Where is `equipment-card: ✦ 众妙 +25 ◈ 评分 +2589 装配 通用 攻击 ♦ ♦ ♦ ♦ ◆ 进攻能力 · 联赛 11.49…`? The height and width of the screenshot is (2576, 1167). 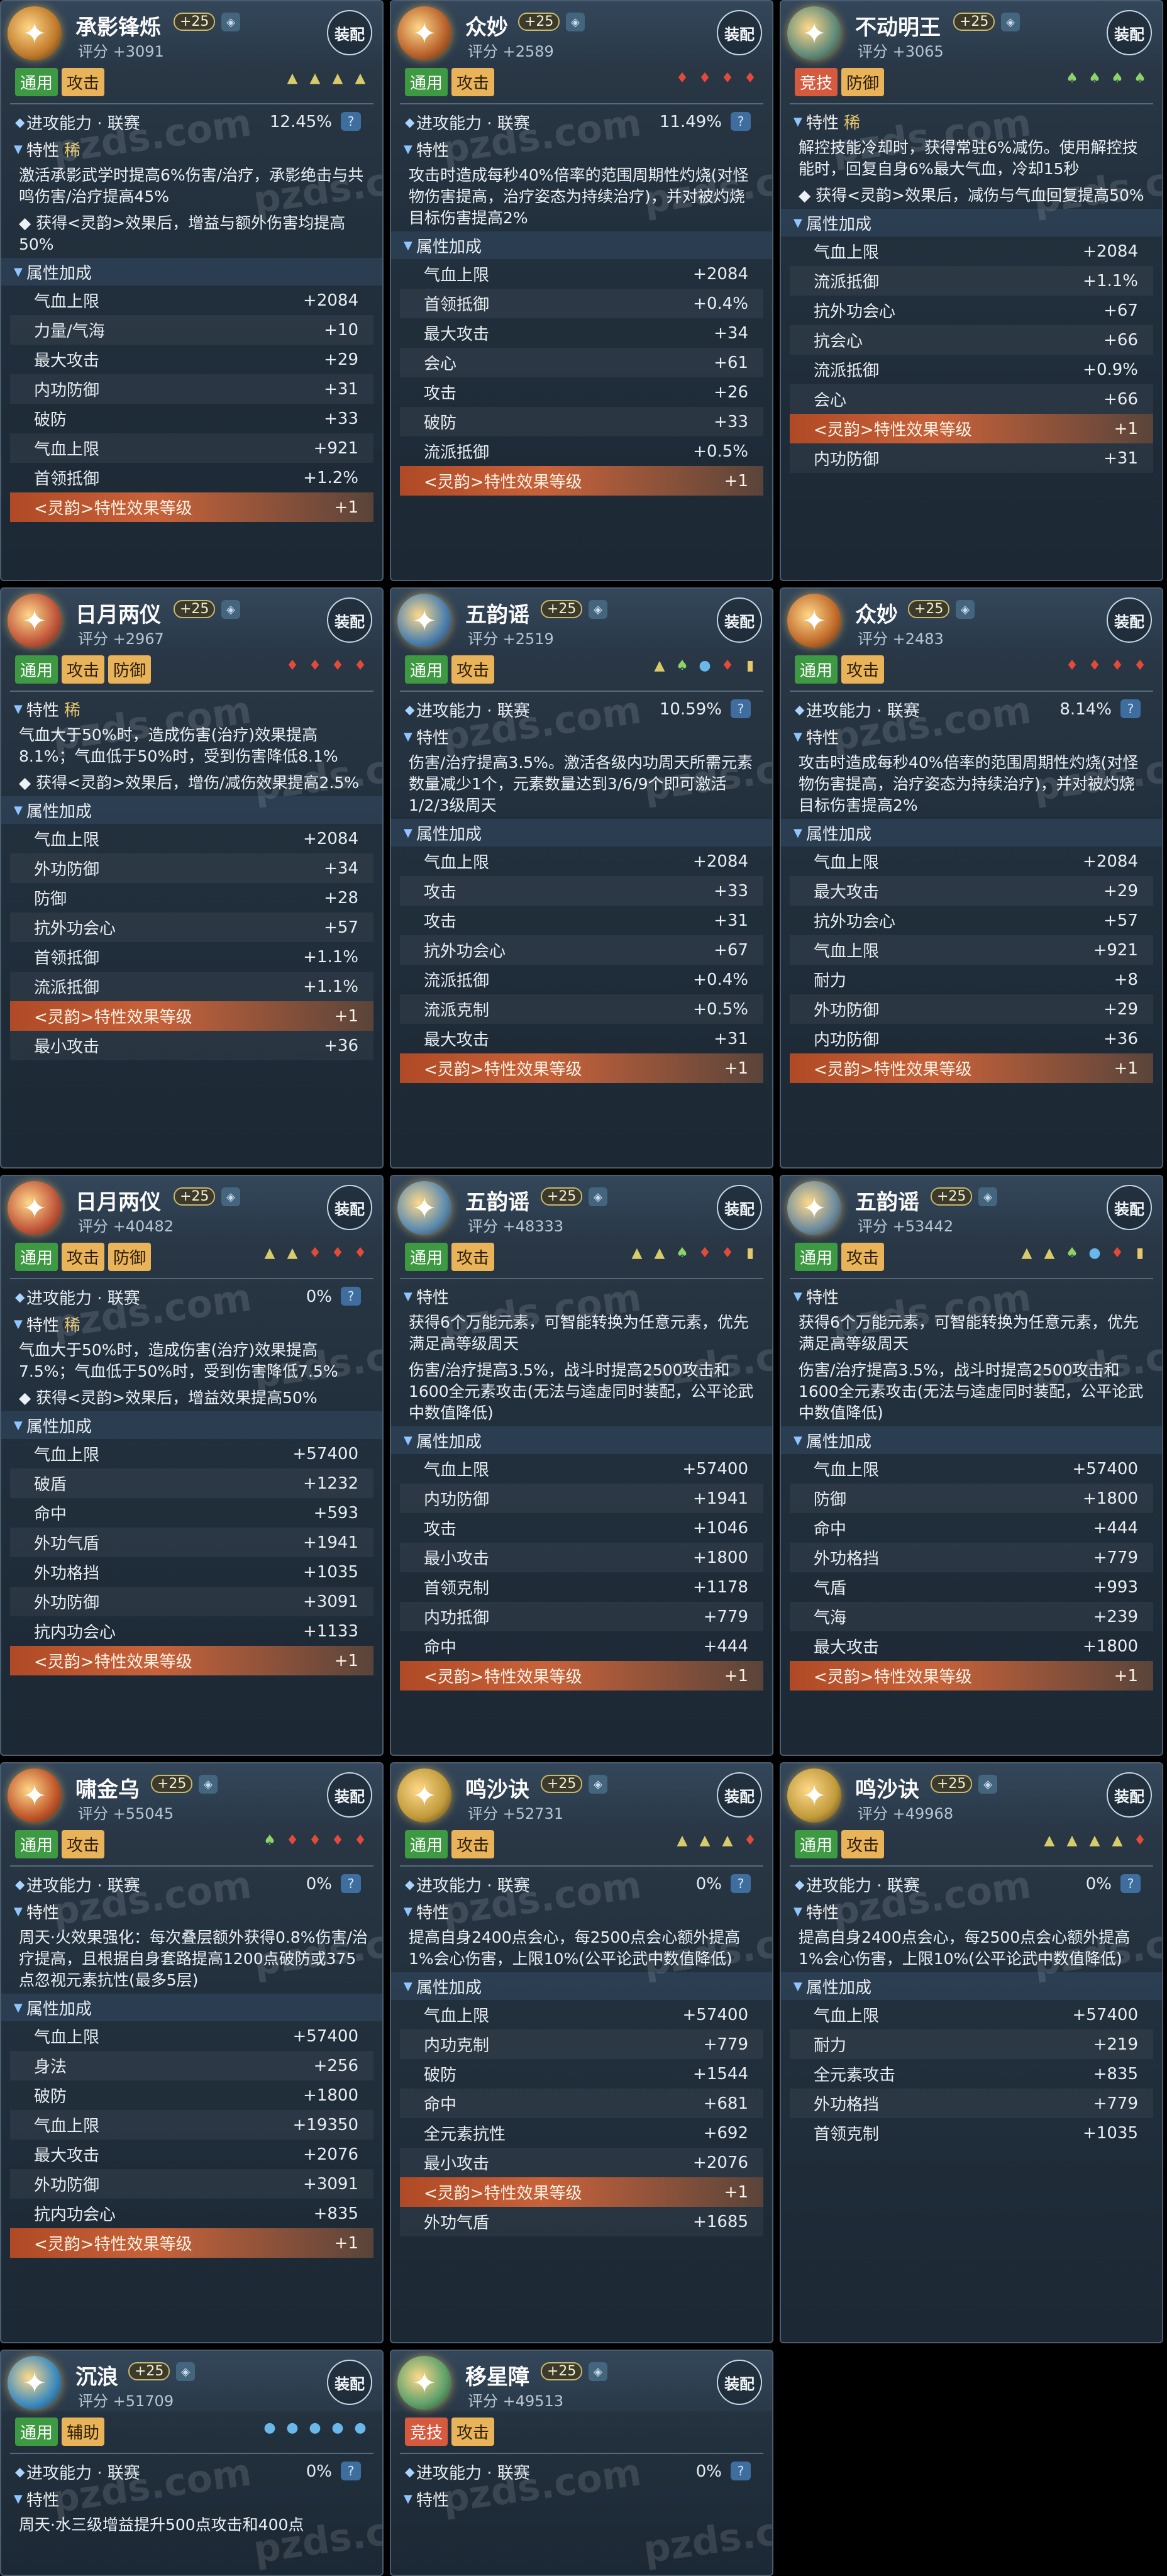 equipment-card: ✦ 众妙 +25 ◈ 评分 +2589 装配 通用 攻击 ♦ ♦ ♦ ♦ ◆ 进攻能力 · 联赛 11.49… is located at coordinates (581, 290).